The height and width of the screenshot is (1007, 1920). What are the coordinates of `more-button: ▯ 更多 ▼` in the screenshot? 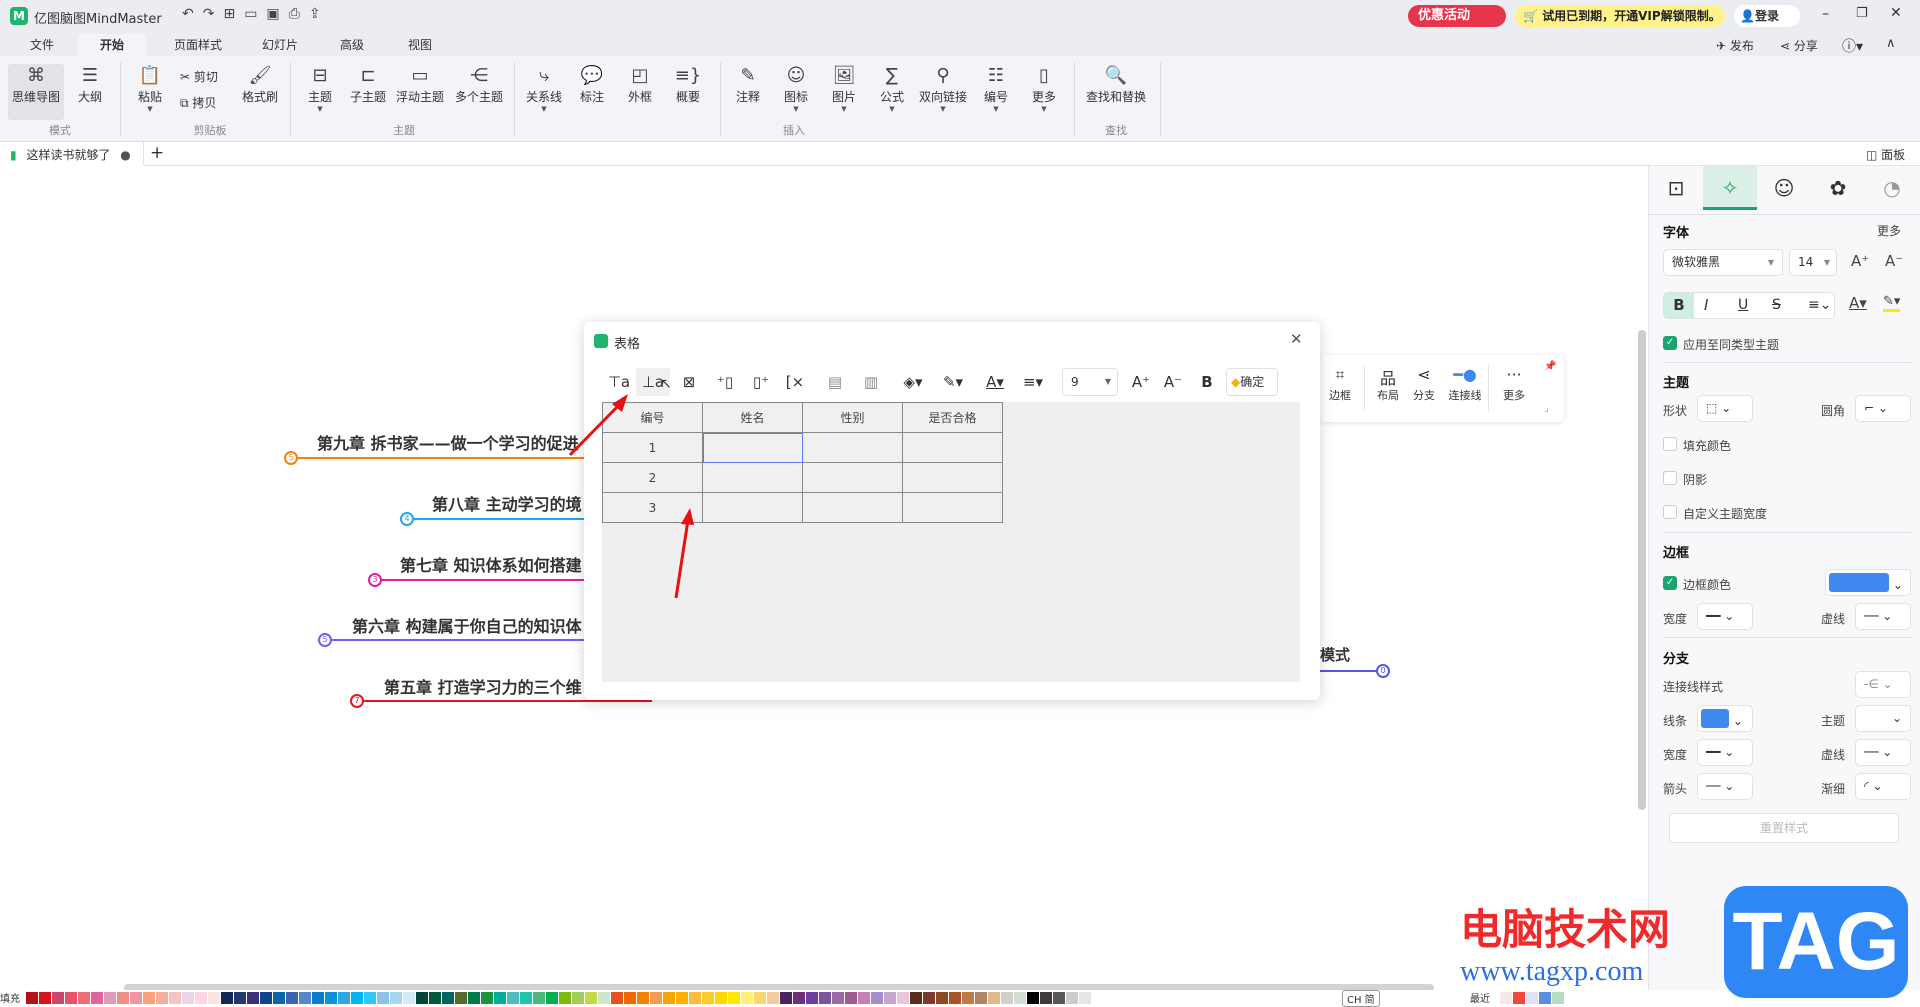 It's located at (1044, 88).